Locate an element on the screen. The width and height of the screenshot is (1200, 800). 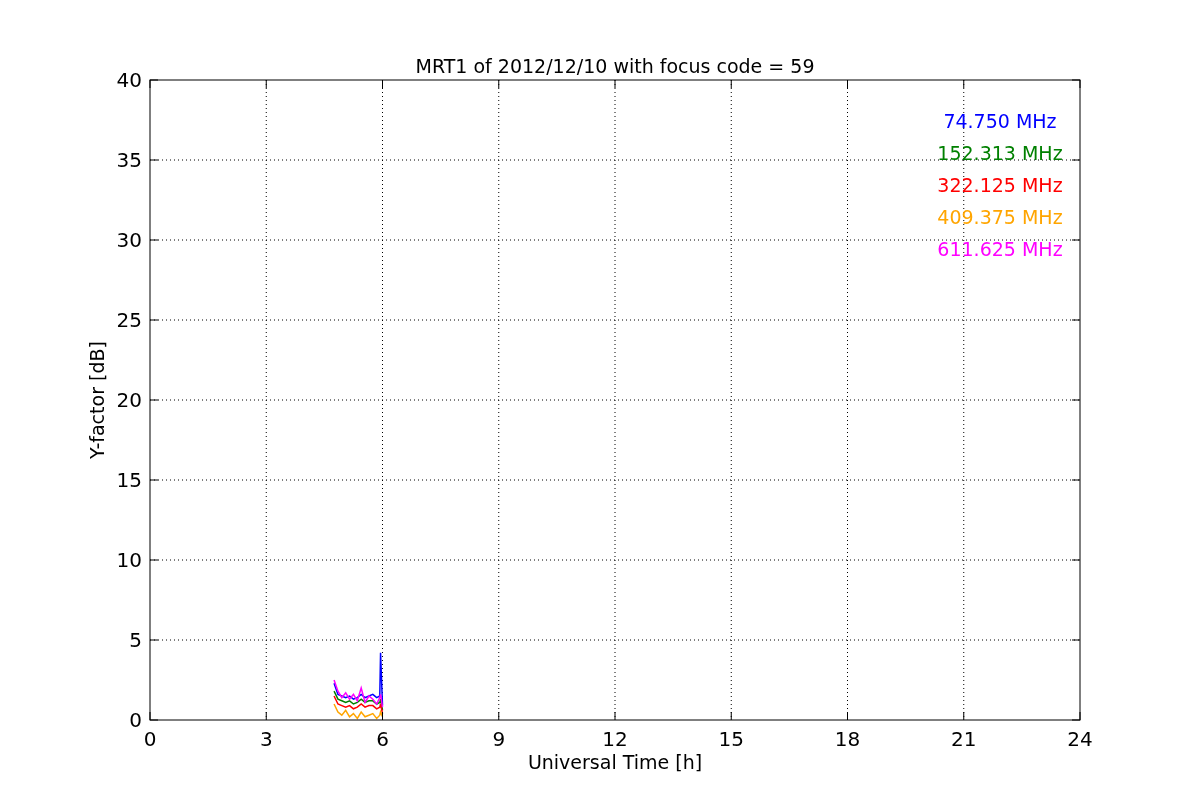
tick-label: 9 is located at coordinates (499, 739).